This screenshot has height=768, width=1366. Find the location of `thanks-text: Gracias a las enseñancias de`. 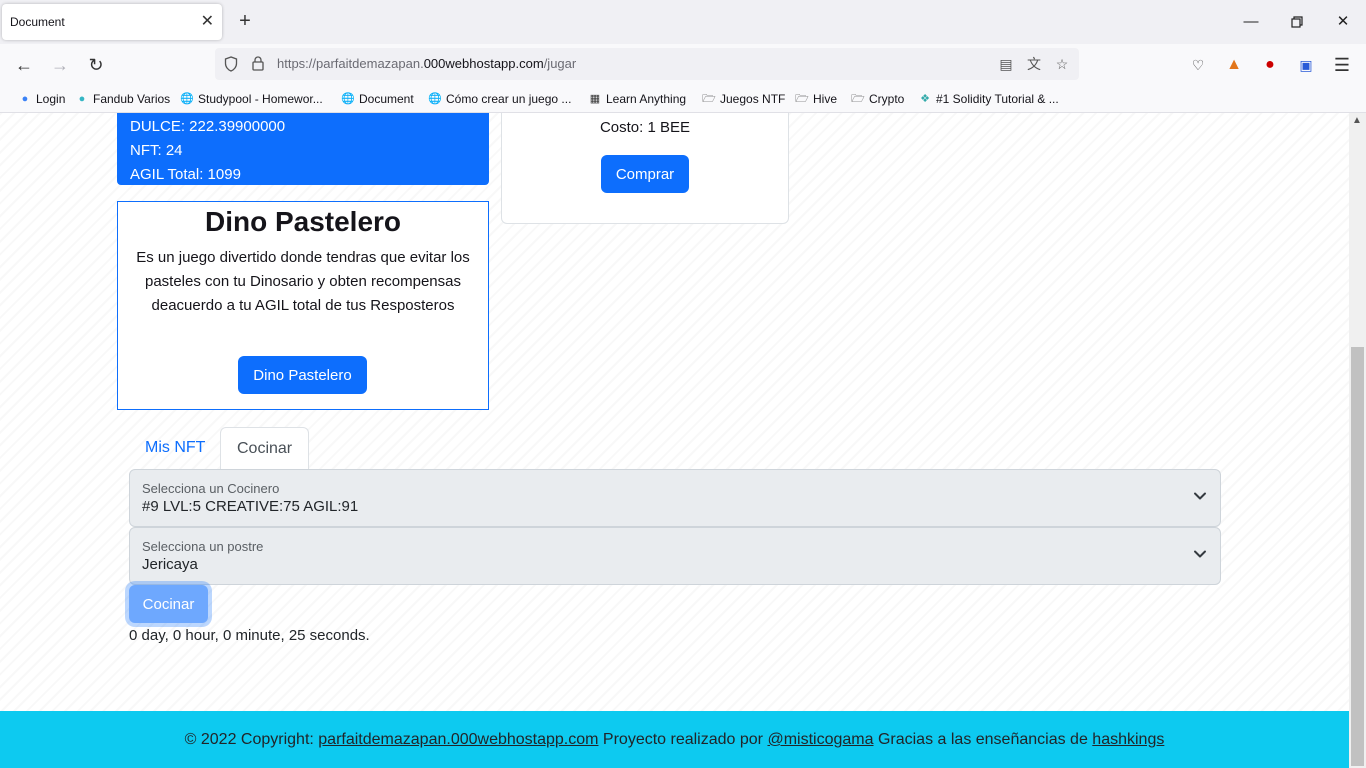

thanks-text: Gracias a las enseñancias de is located at coordinates (983, 739).